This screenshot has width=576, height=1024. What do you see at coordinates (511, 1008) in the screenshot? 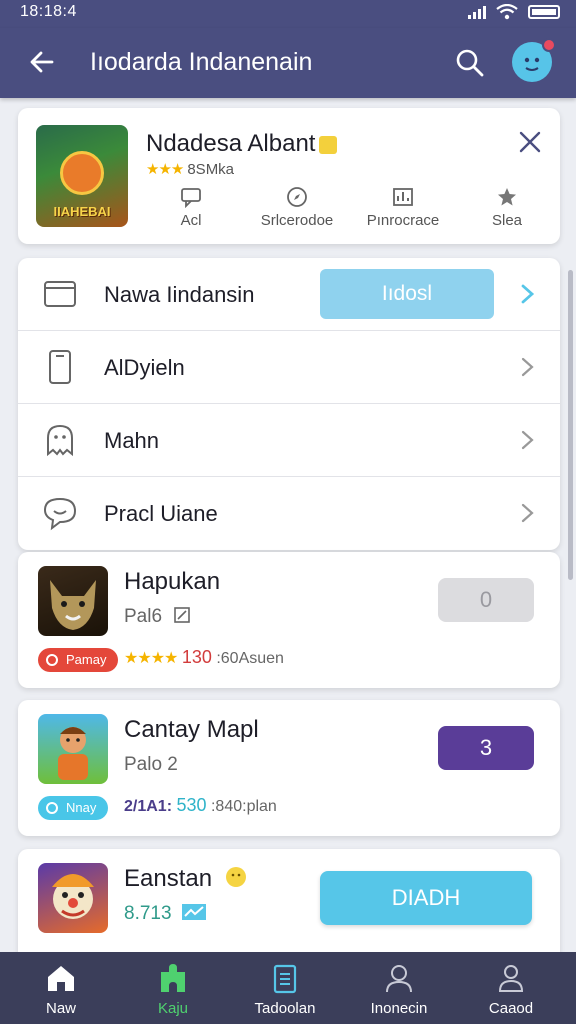
I see `nav-label: Caaod` at bounding box center [511, 1008].